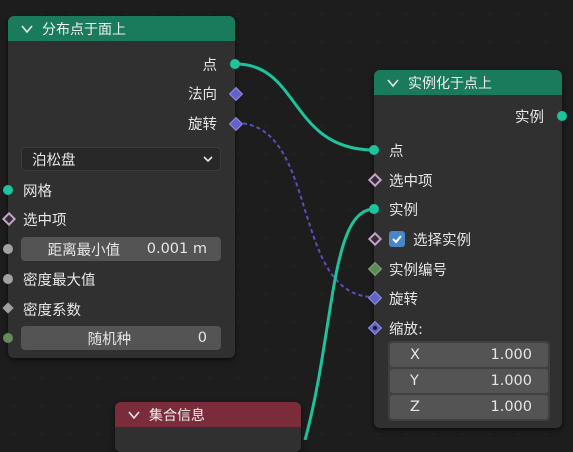 The image size is (573, 452). What do you see at coordinates (442, 240) in the screenshot?
I see `checkbox-label: 选择实例` at bounding box center [442, 240].